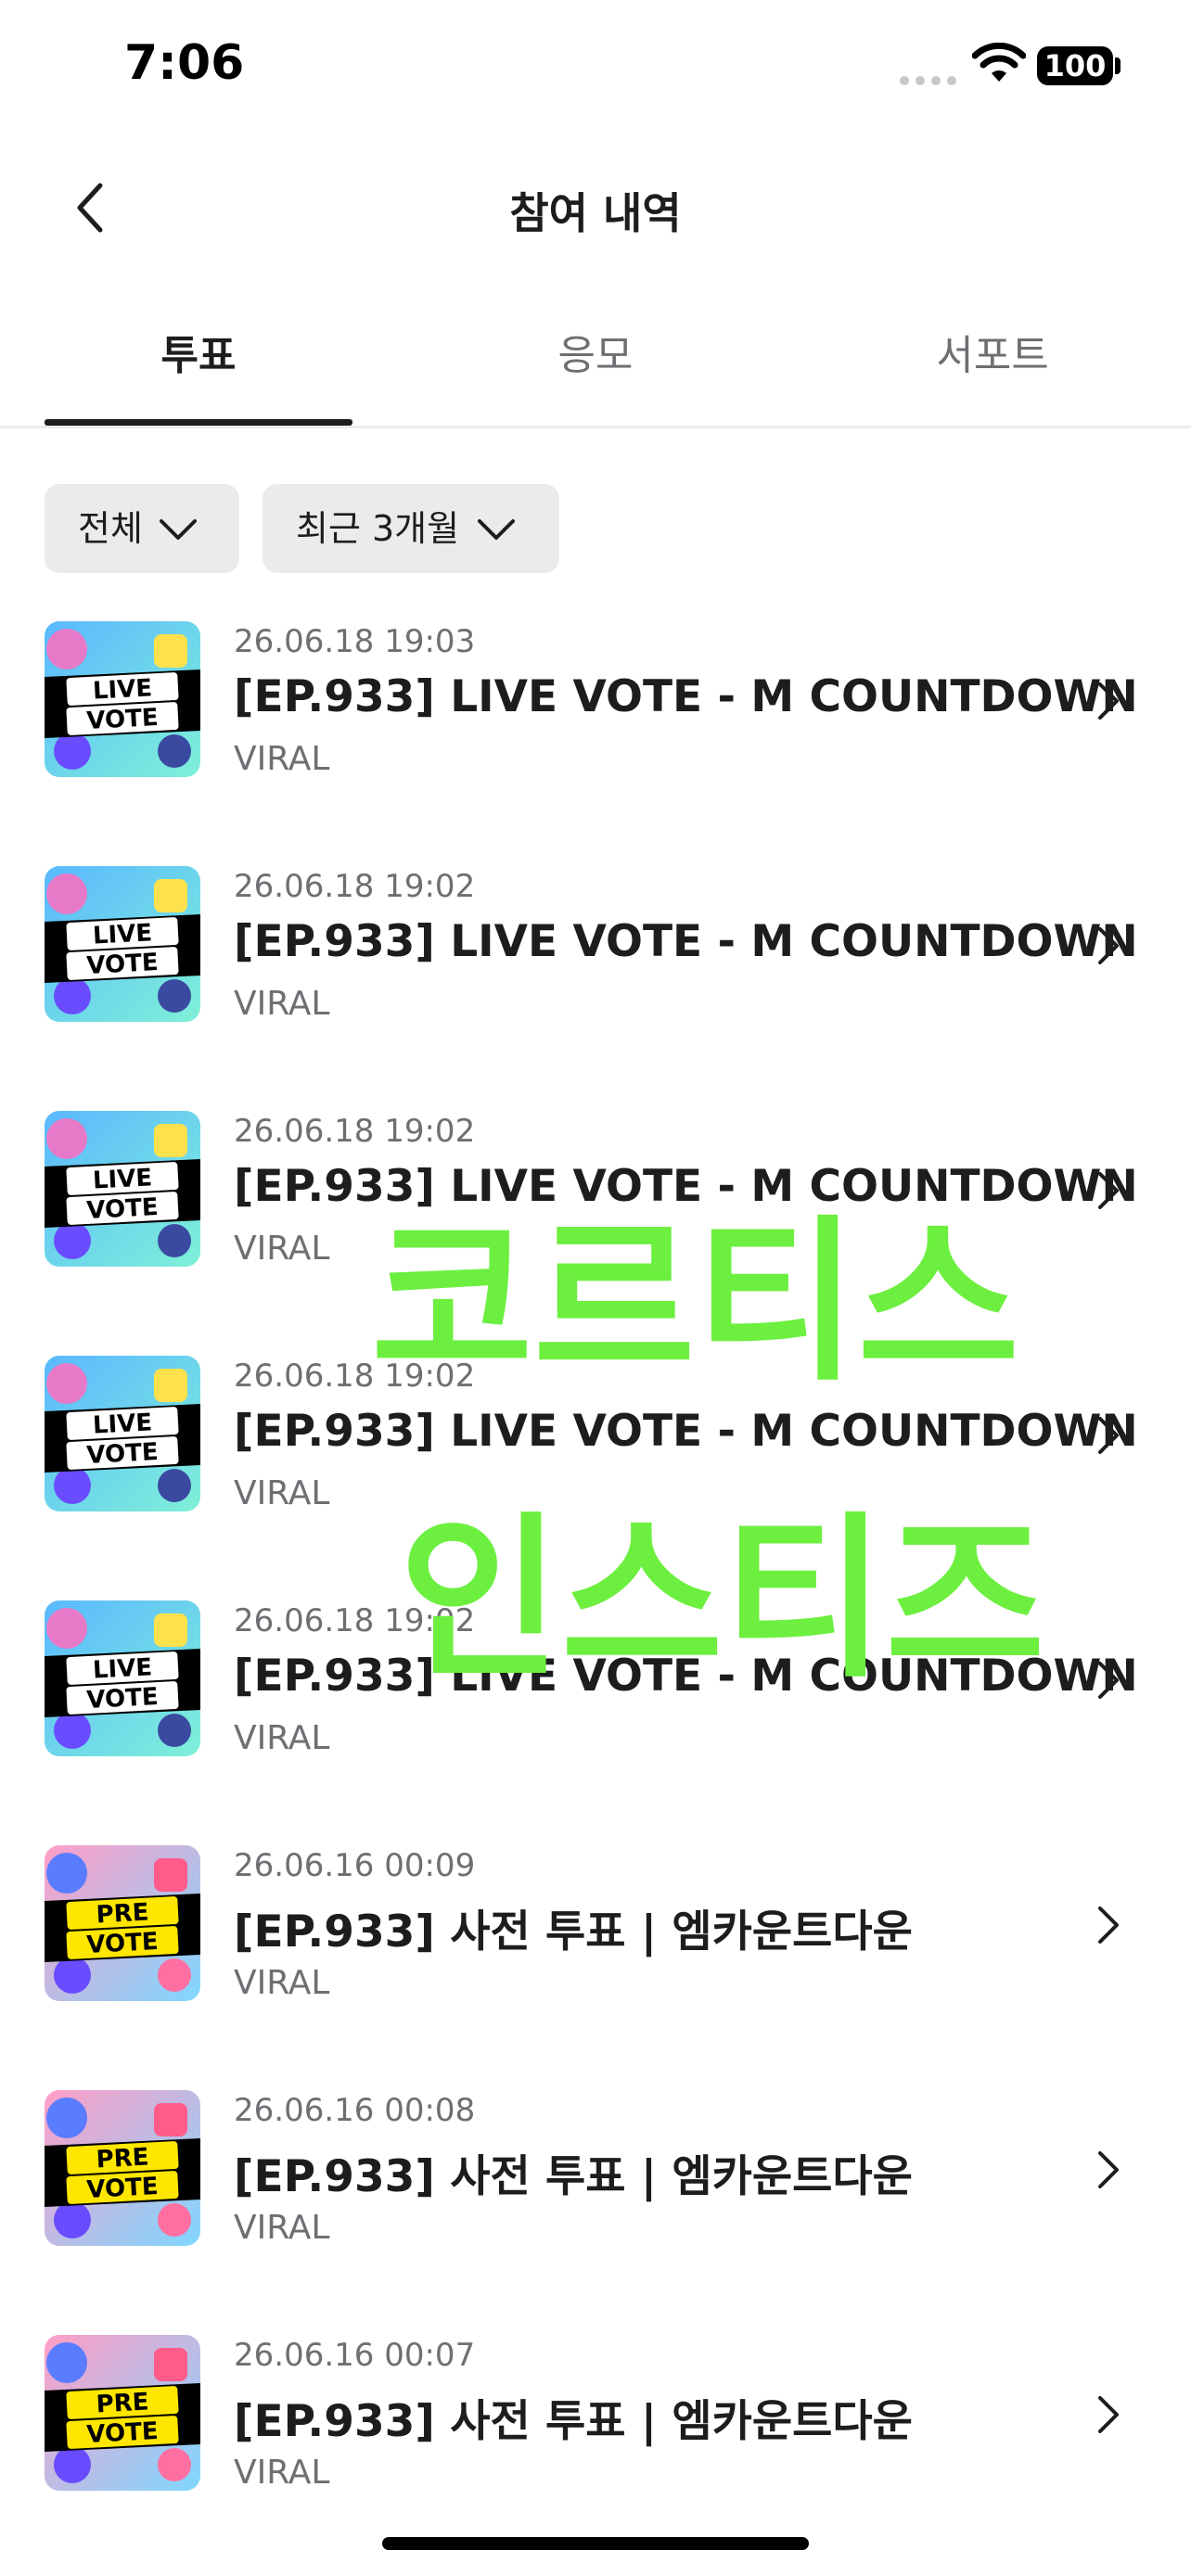 The image size is (1191, 2576). What do you see at coordinates (929, 80) in the screenshot?
I see `cellular-signal-icon` at bounding box center [929, 80].